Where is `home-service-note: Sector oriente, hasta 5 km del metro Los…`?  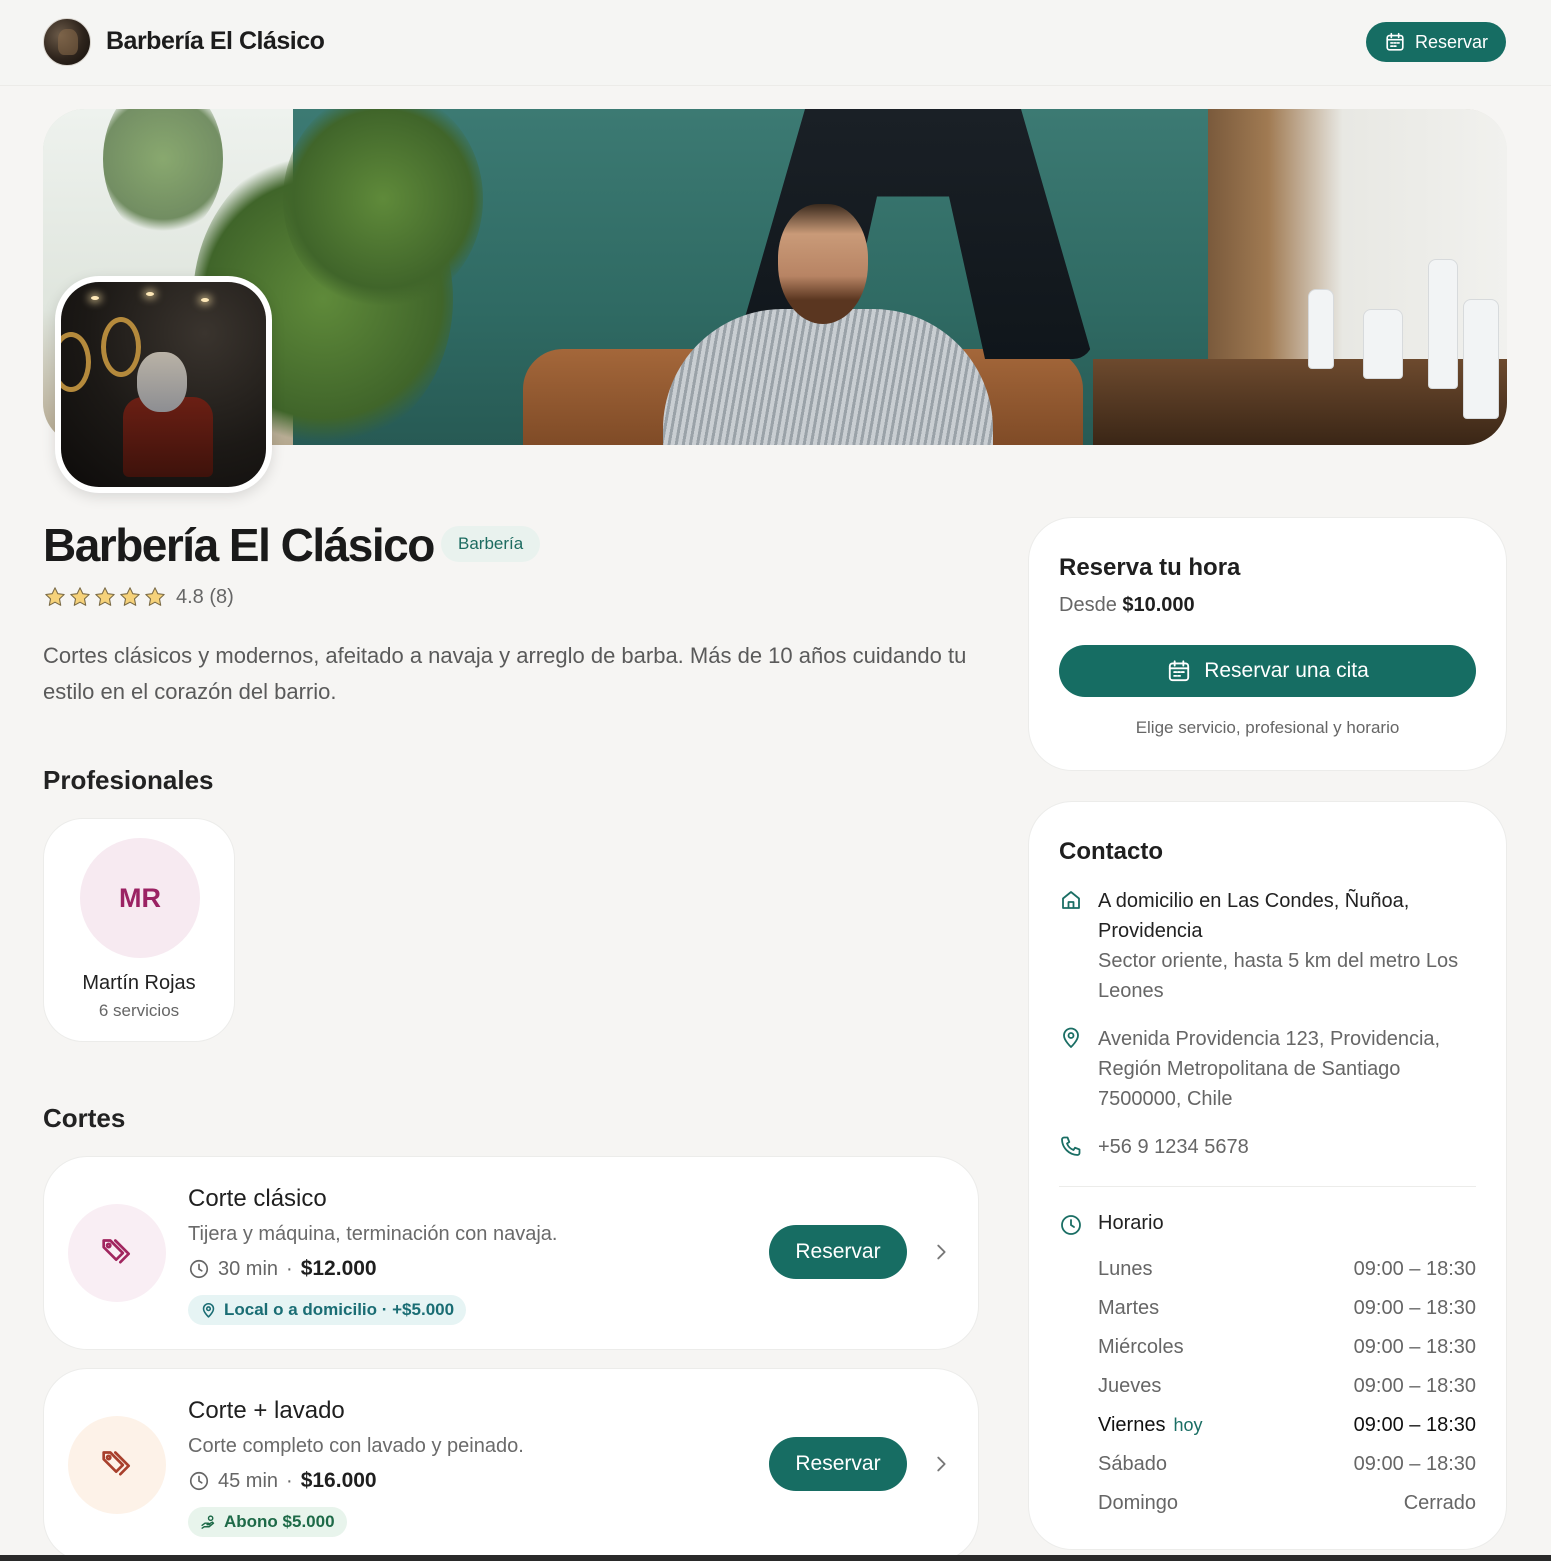
home-service-note: Sector oriente, hasta 5 km del metro Los… is located at coordinates (1278, 976).